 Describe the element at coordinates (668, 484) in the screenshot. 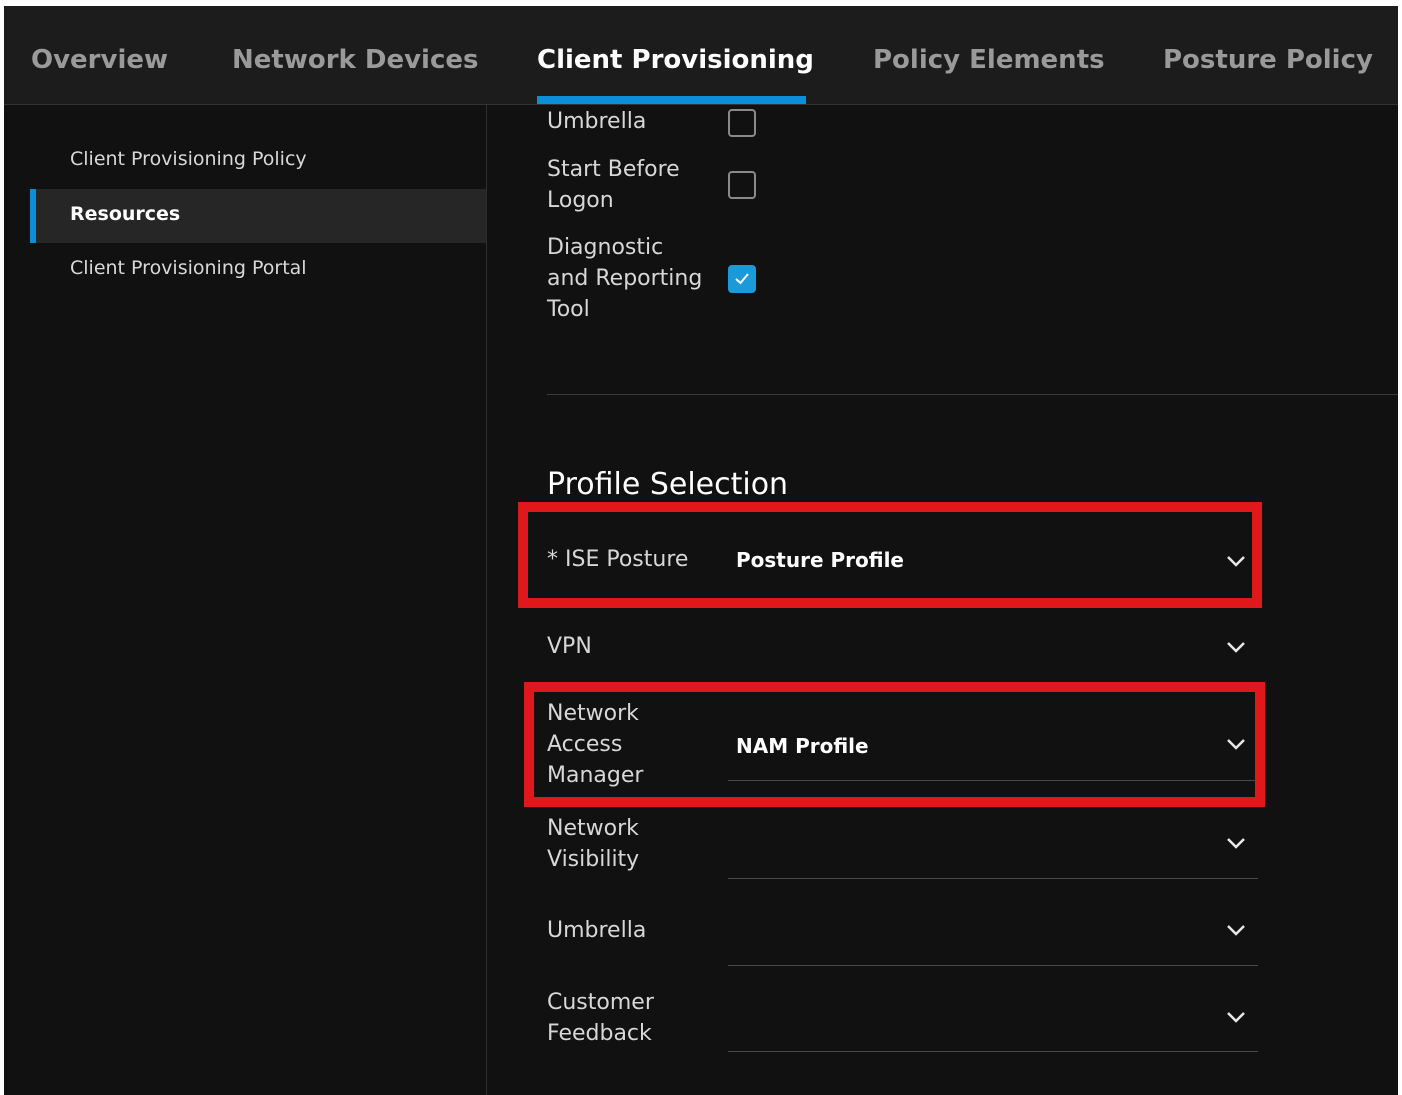

I see `profile-selection-title: Profile Selection` at that location.